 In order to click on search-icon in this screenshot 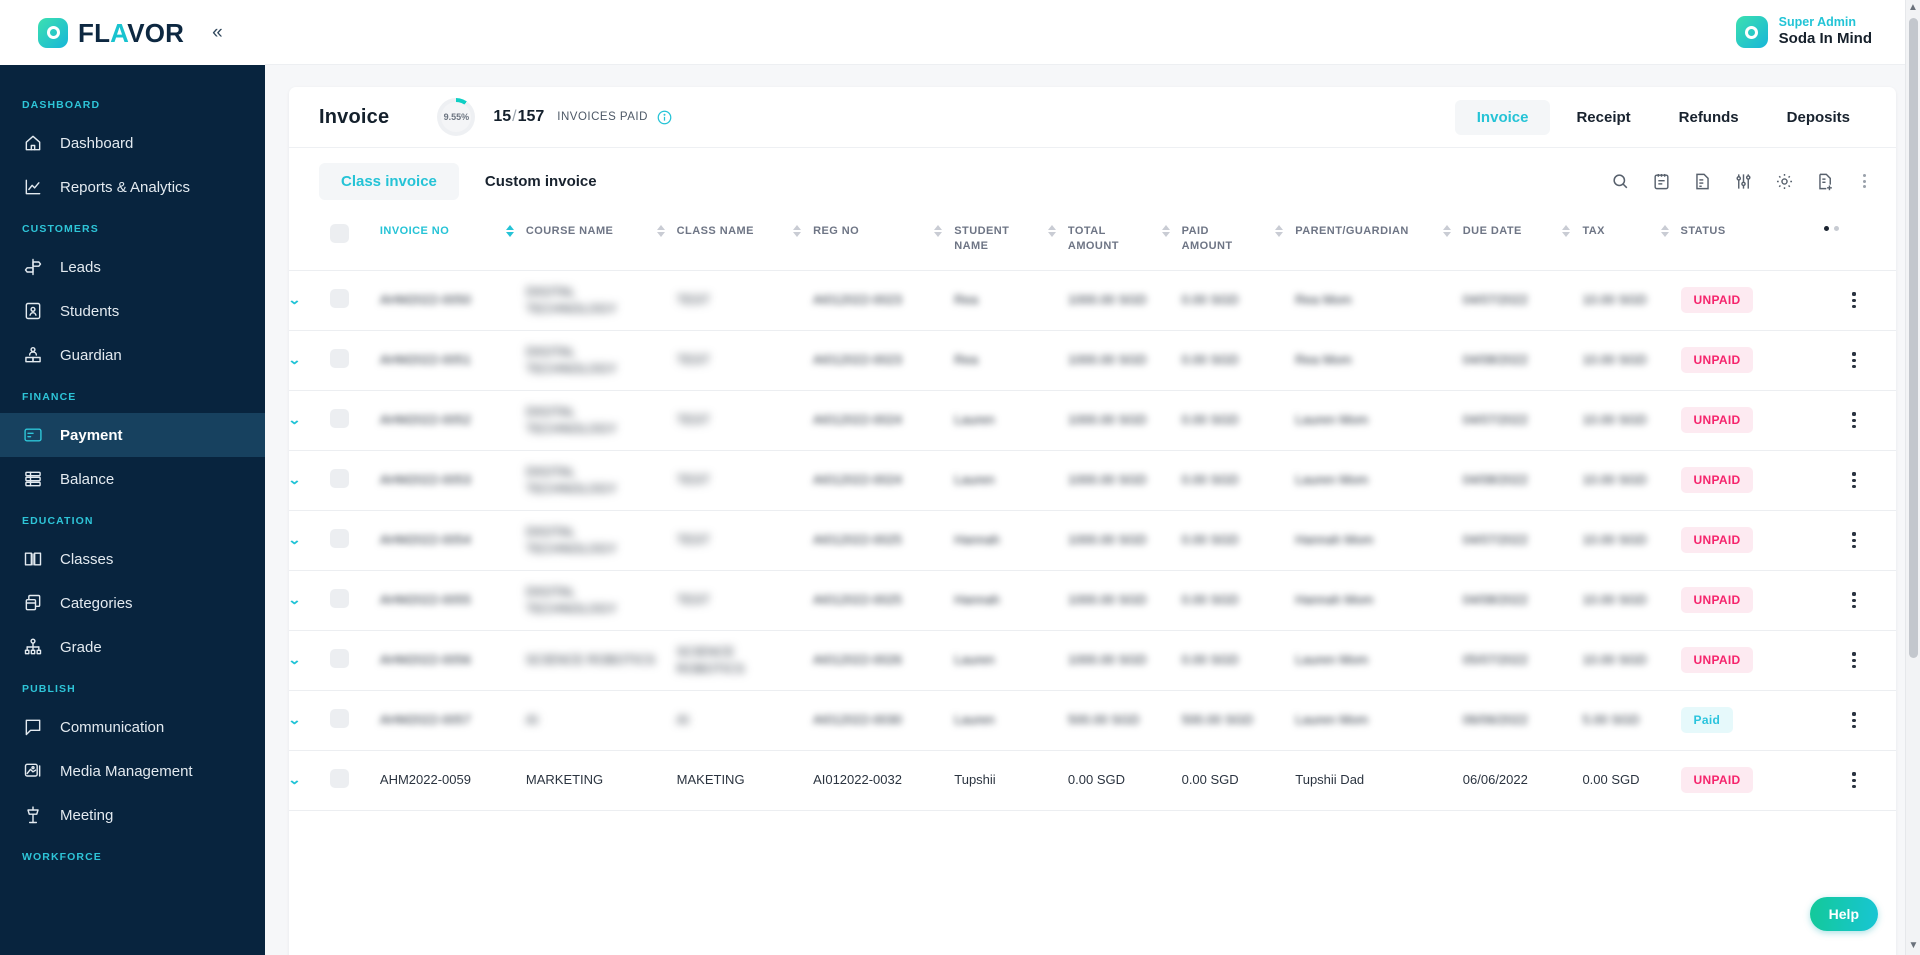, I will do `click(1620, 181)`.